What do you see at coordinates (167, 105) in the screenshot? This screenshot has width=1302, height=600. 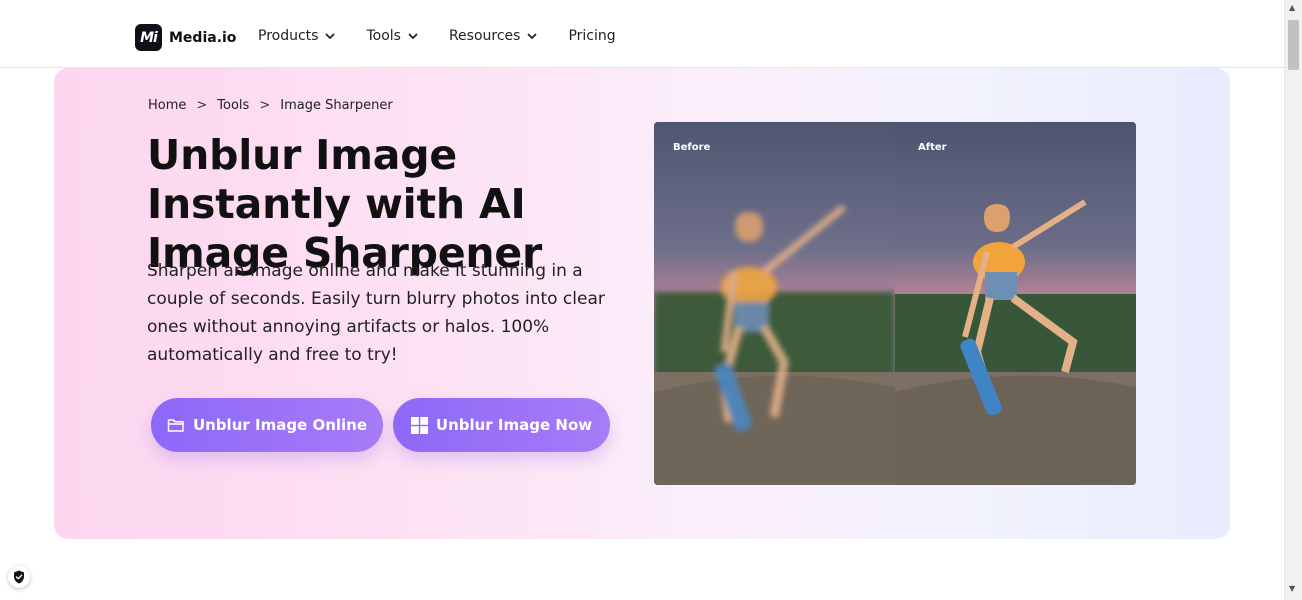 I see `breadcrumb-home: Home` at bounding box center [167, 105].